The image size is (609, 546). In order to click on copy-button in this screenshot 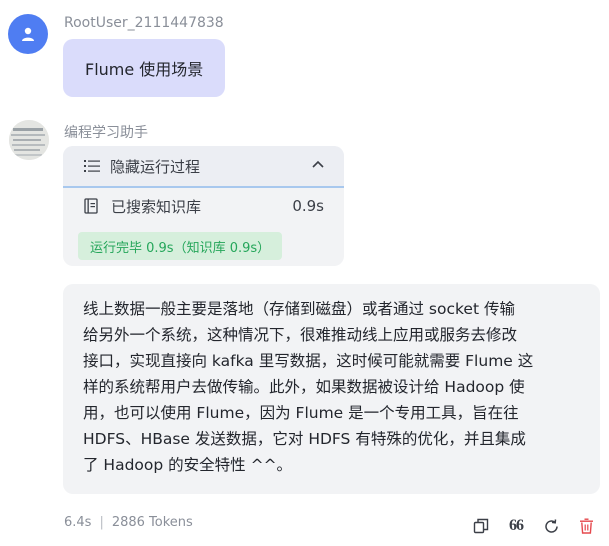, I will do `click(481, 526)`.